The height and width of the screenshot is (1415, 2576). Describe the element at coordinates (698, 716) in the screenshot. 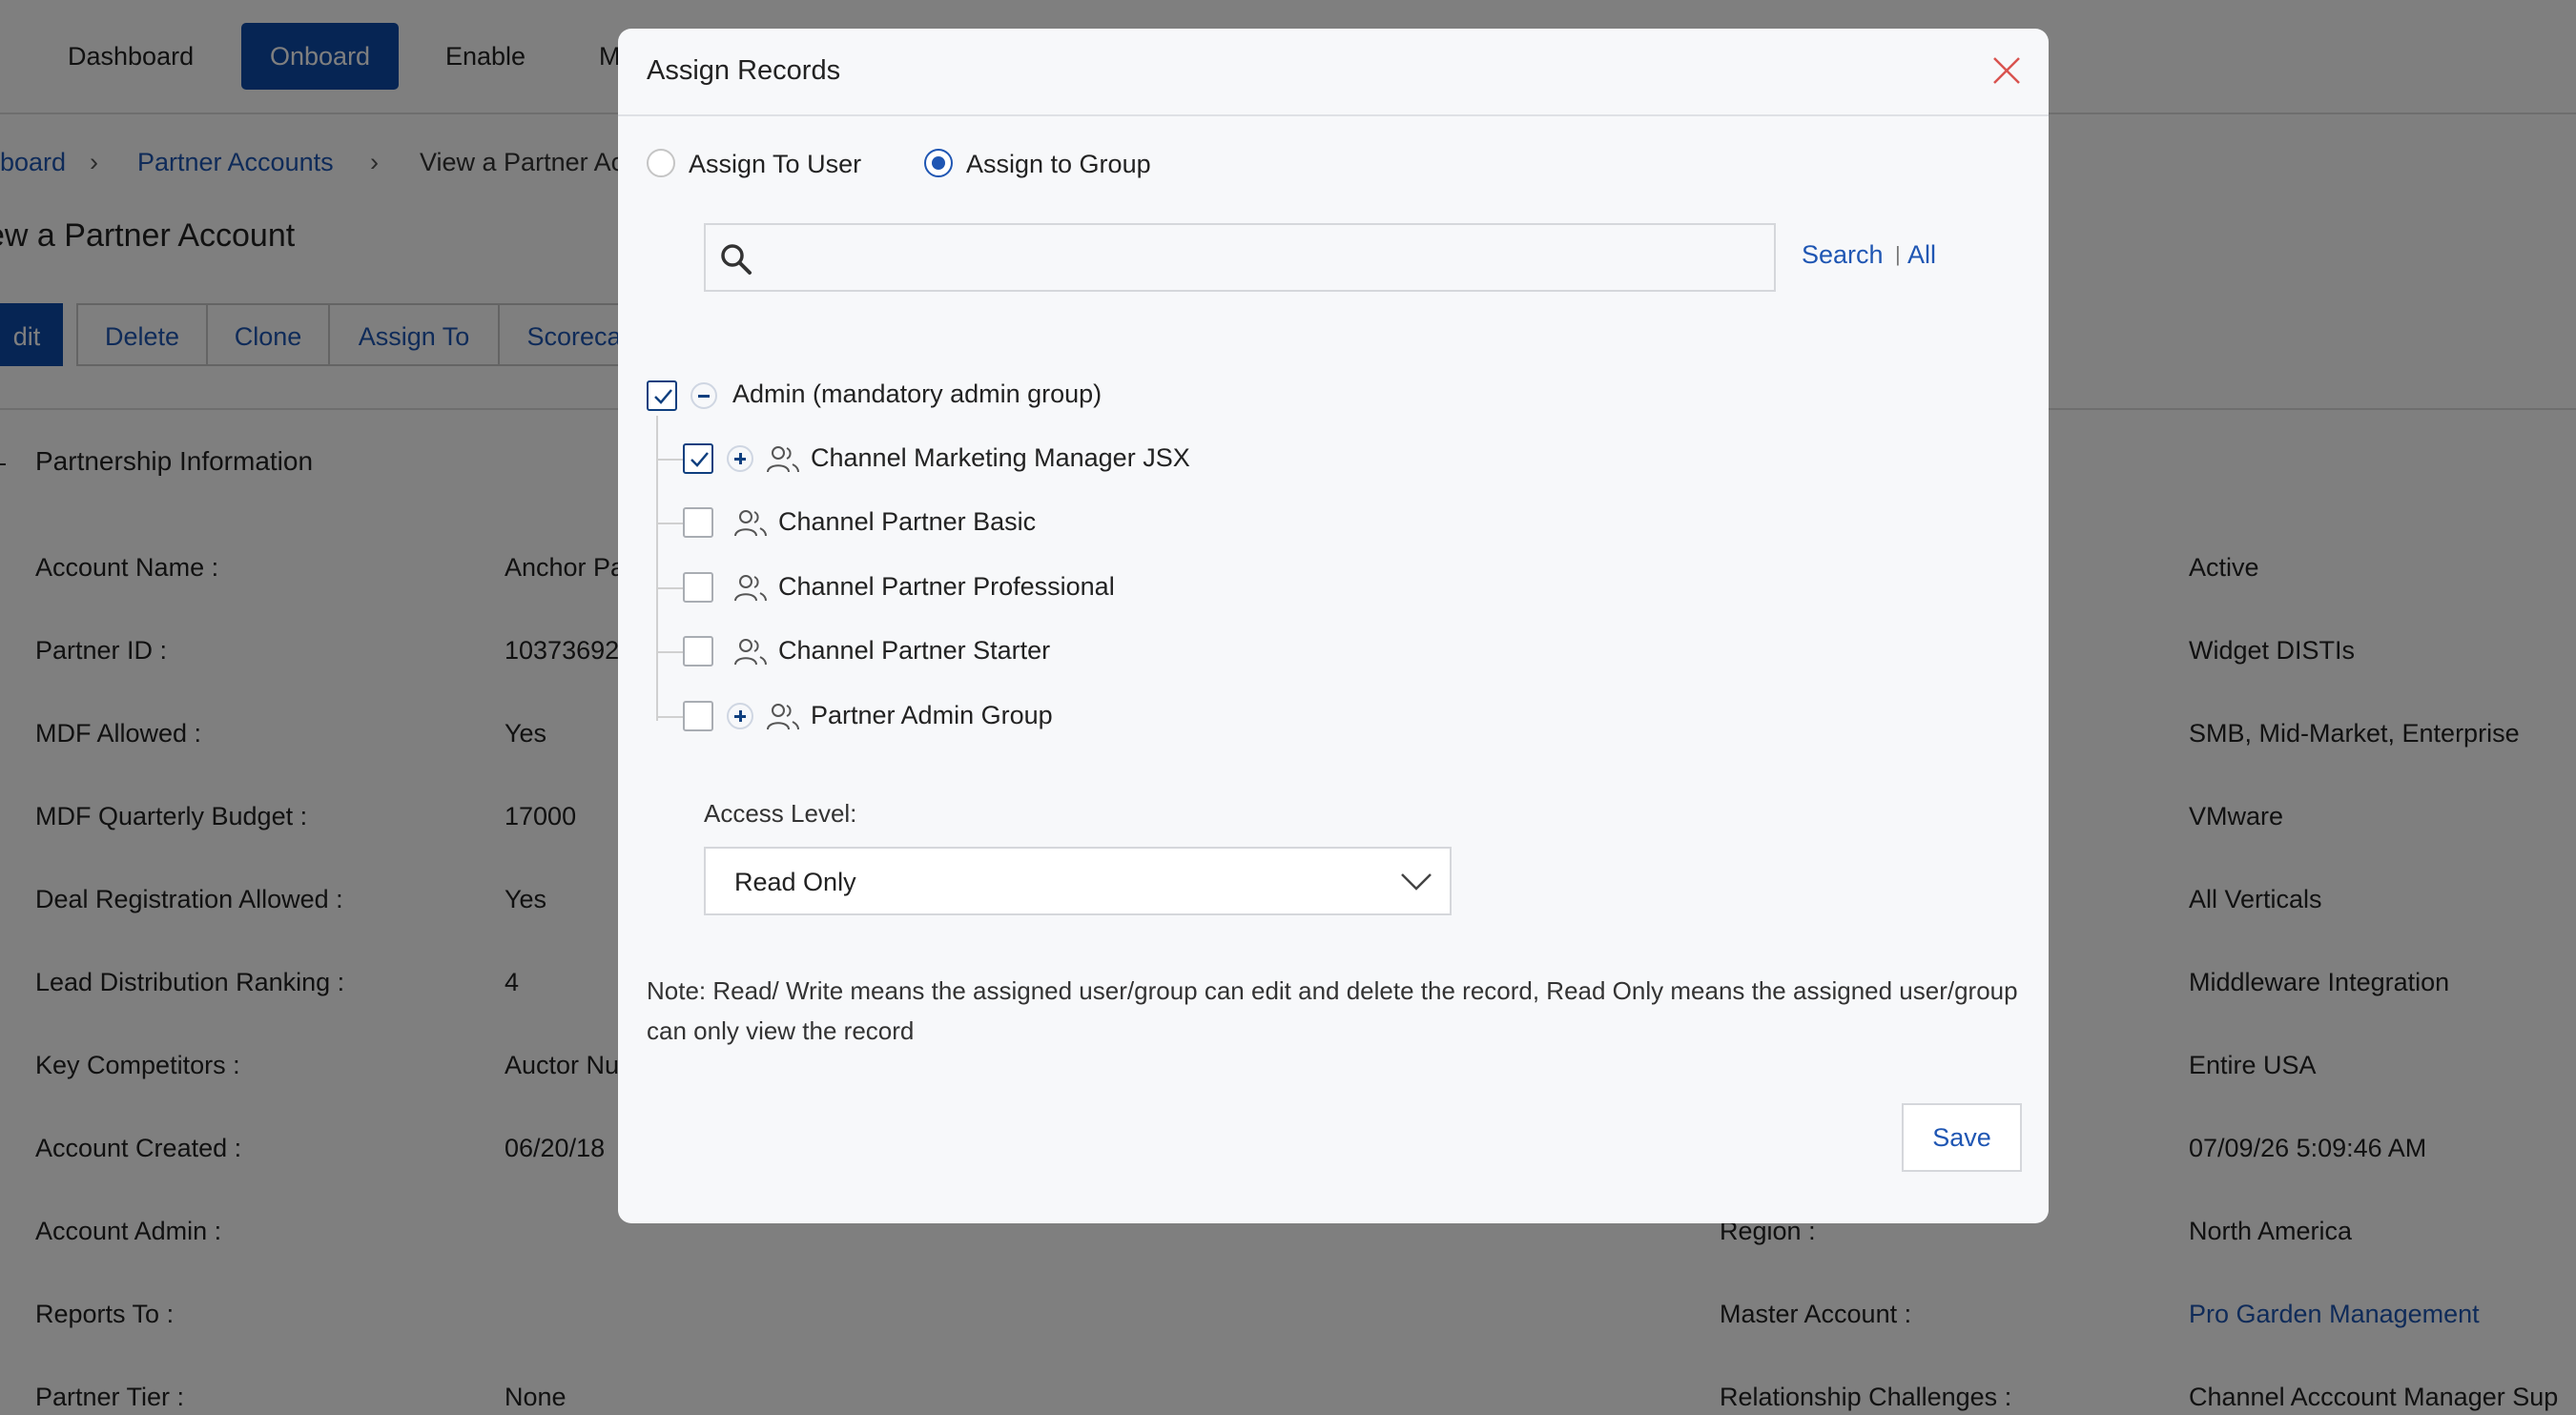

I see `checkbox-partner-admin-group` at that location.